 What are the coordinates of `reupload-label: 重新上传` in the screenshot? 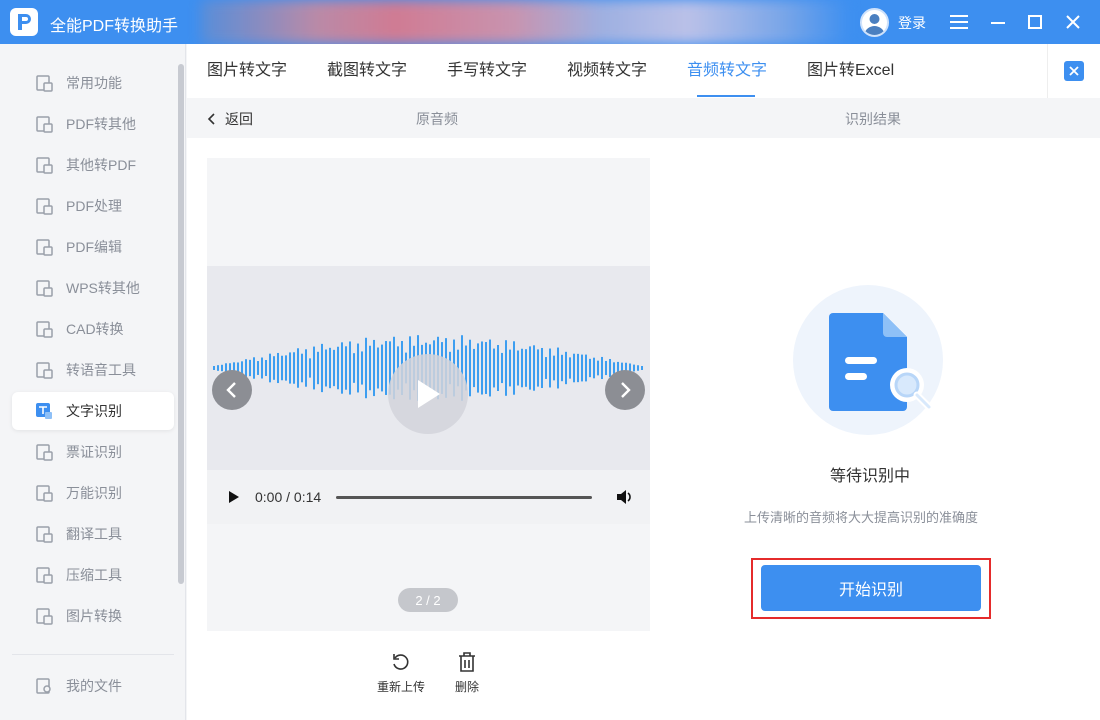 It's located at (400, 687).